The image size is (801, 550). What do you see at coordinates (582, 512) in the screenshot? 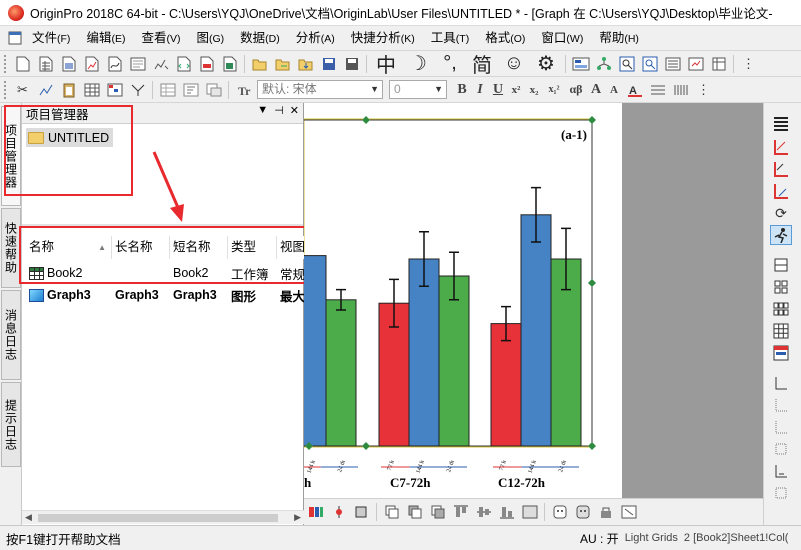
I see `mask-face2-icon` at bounding box center [582, 512].